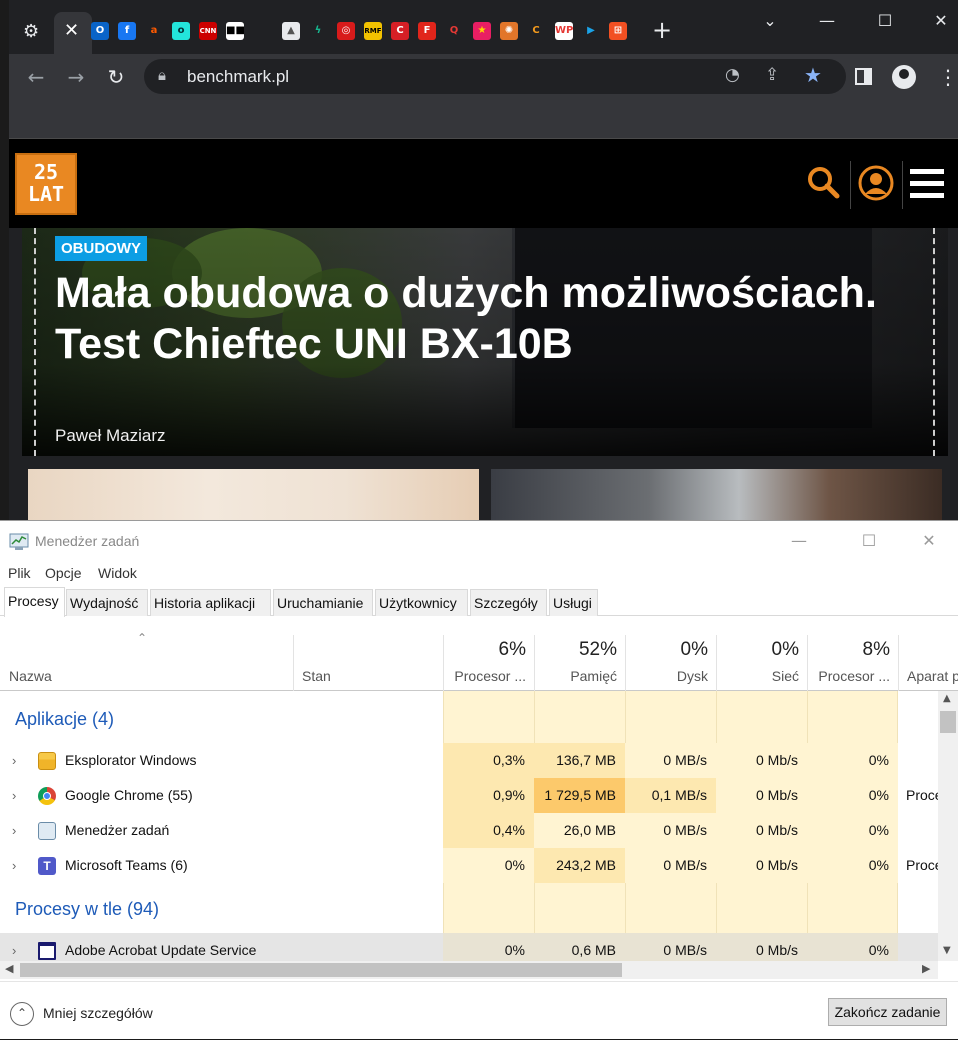 Image resolution: width=958 pixels, height=1040 pixels. What do you see at coordinates (19, 573) in the screenshot?
I see `menu-file: Plik` at bounding box center [19, 573].